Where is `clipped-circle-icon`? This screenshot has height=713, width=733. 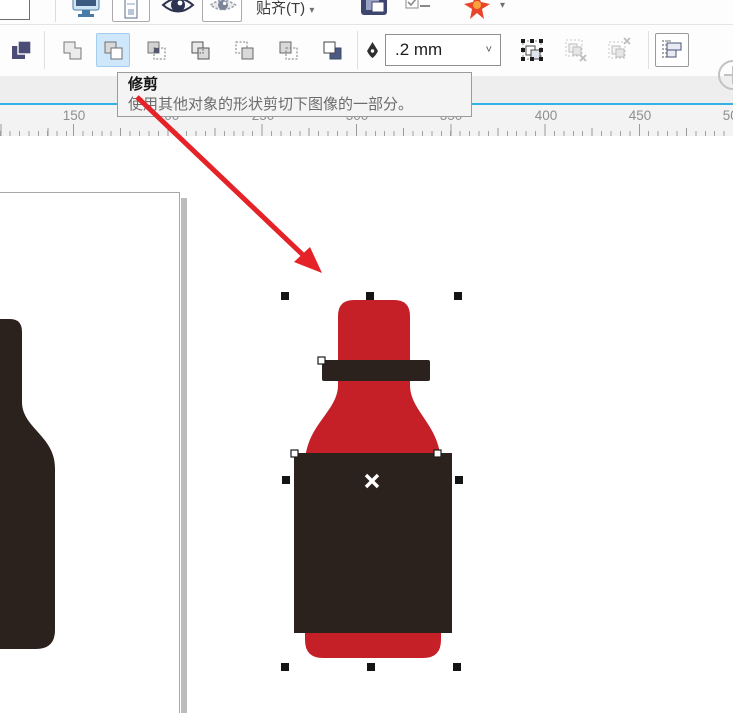 clipped-circle-icon is located at coordinates (724, 75).